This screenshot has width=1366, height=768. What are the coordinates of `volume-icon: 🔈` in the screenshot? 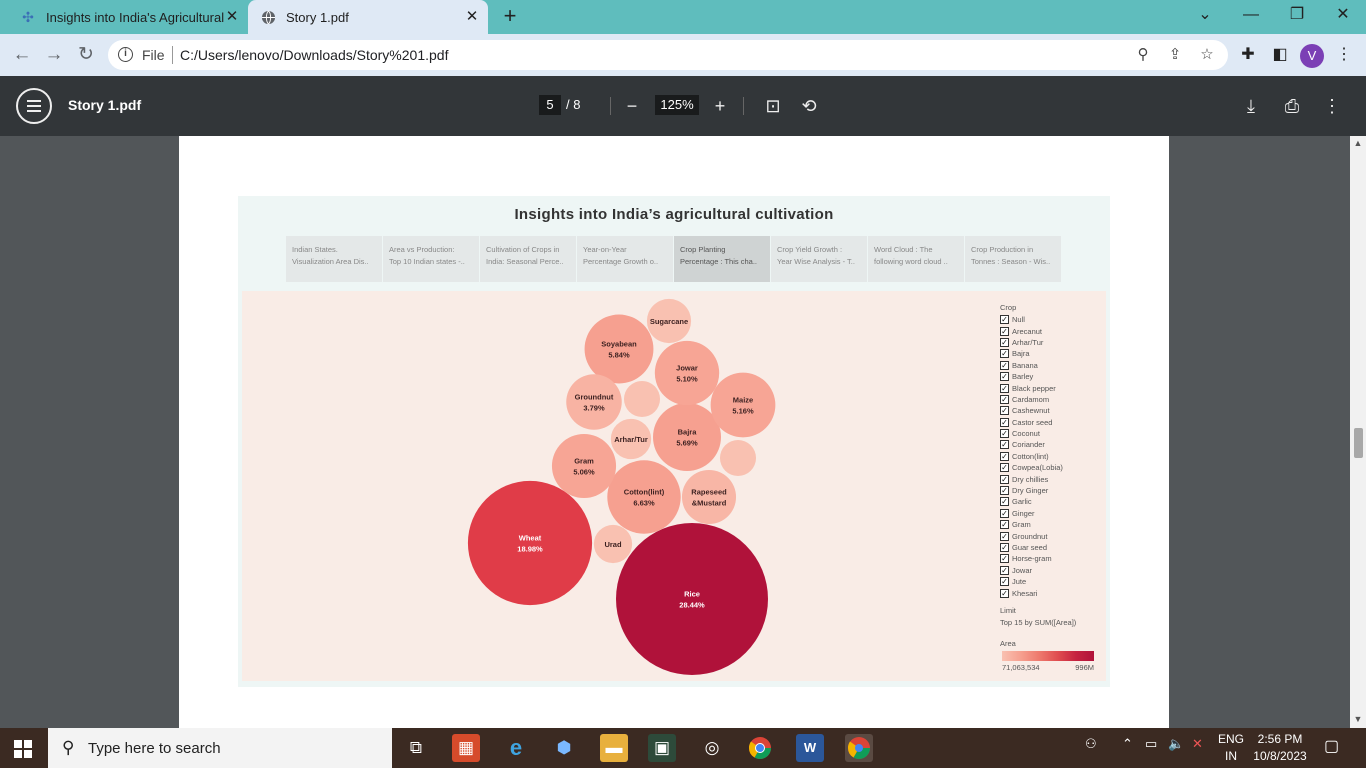 It's located at (1176, 744).